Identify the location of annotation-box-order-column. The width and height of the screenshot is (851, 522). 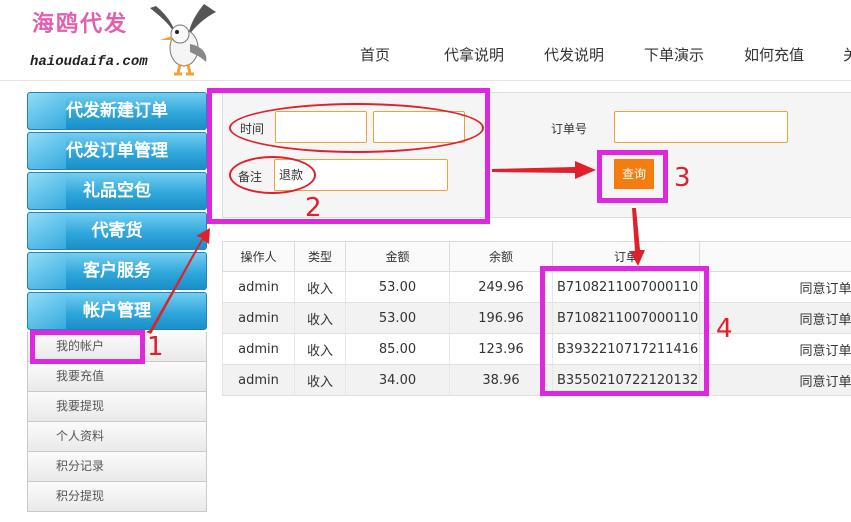
(624, 331).